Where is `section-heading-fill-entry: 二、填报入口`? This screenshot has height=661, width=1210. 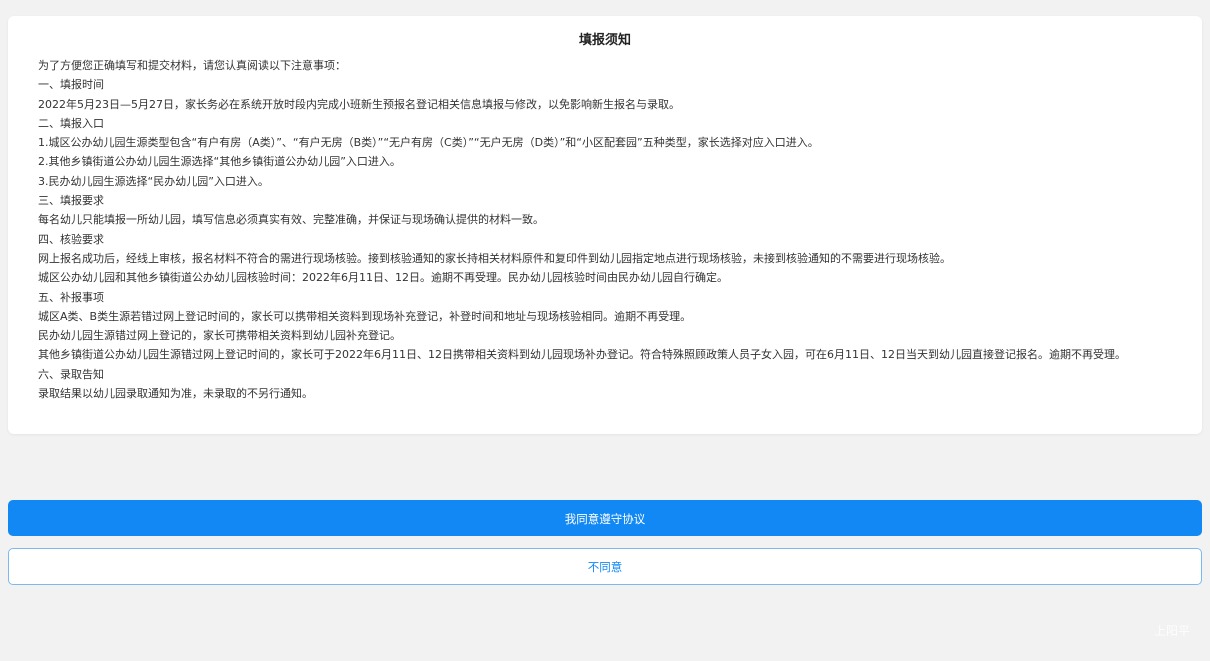
section-heading-fill-entry: 二、填报入口 is located at coordinates (71, 123).